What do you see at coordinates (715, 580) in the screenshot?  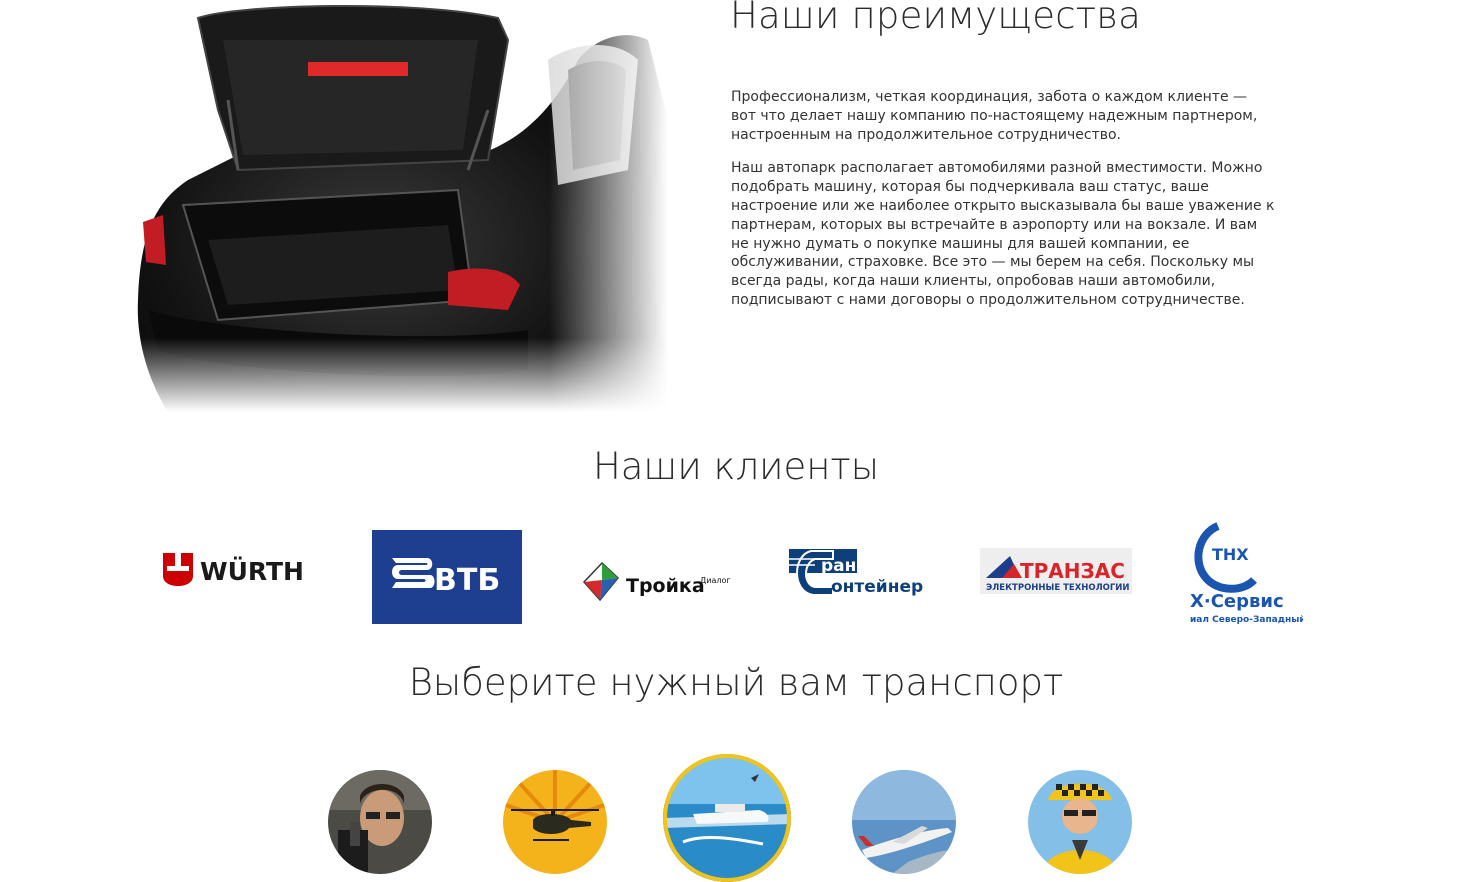 I see `troika-logo-superscript: Диалог` at bounding box center [715, 580].